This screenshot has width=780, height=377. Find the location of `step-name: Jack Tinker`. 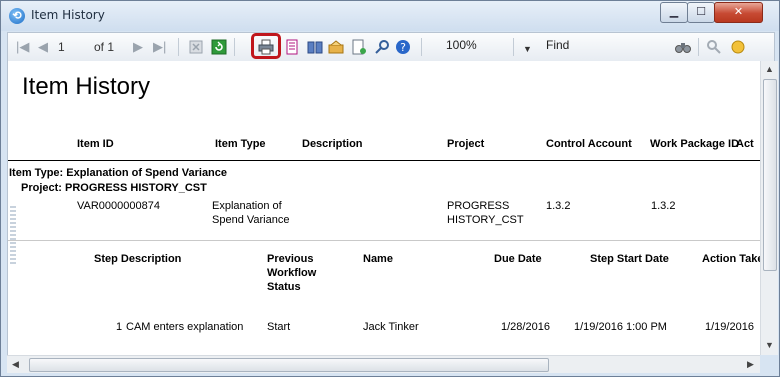

step-name: Jack Tinker is located at coordinates (391, 327).